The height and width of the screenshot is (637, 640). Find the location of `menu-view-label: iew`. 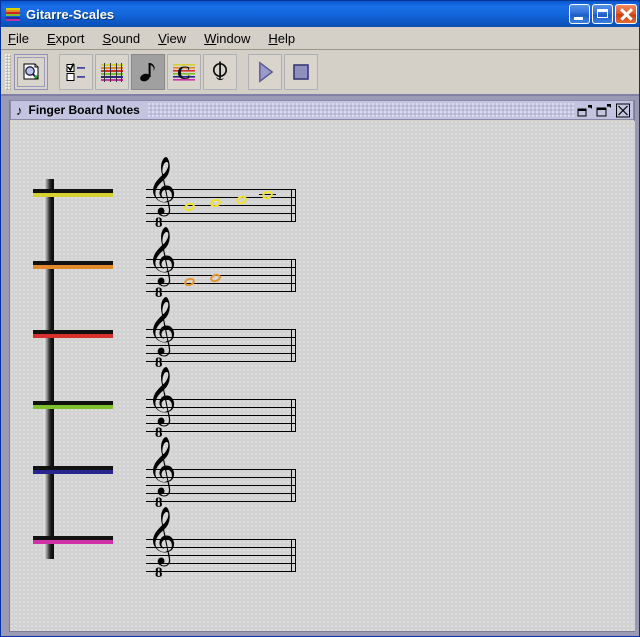

menu-view-label: iew is located at coordinates (176, 38).